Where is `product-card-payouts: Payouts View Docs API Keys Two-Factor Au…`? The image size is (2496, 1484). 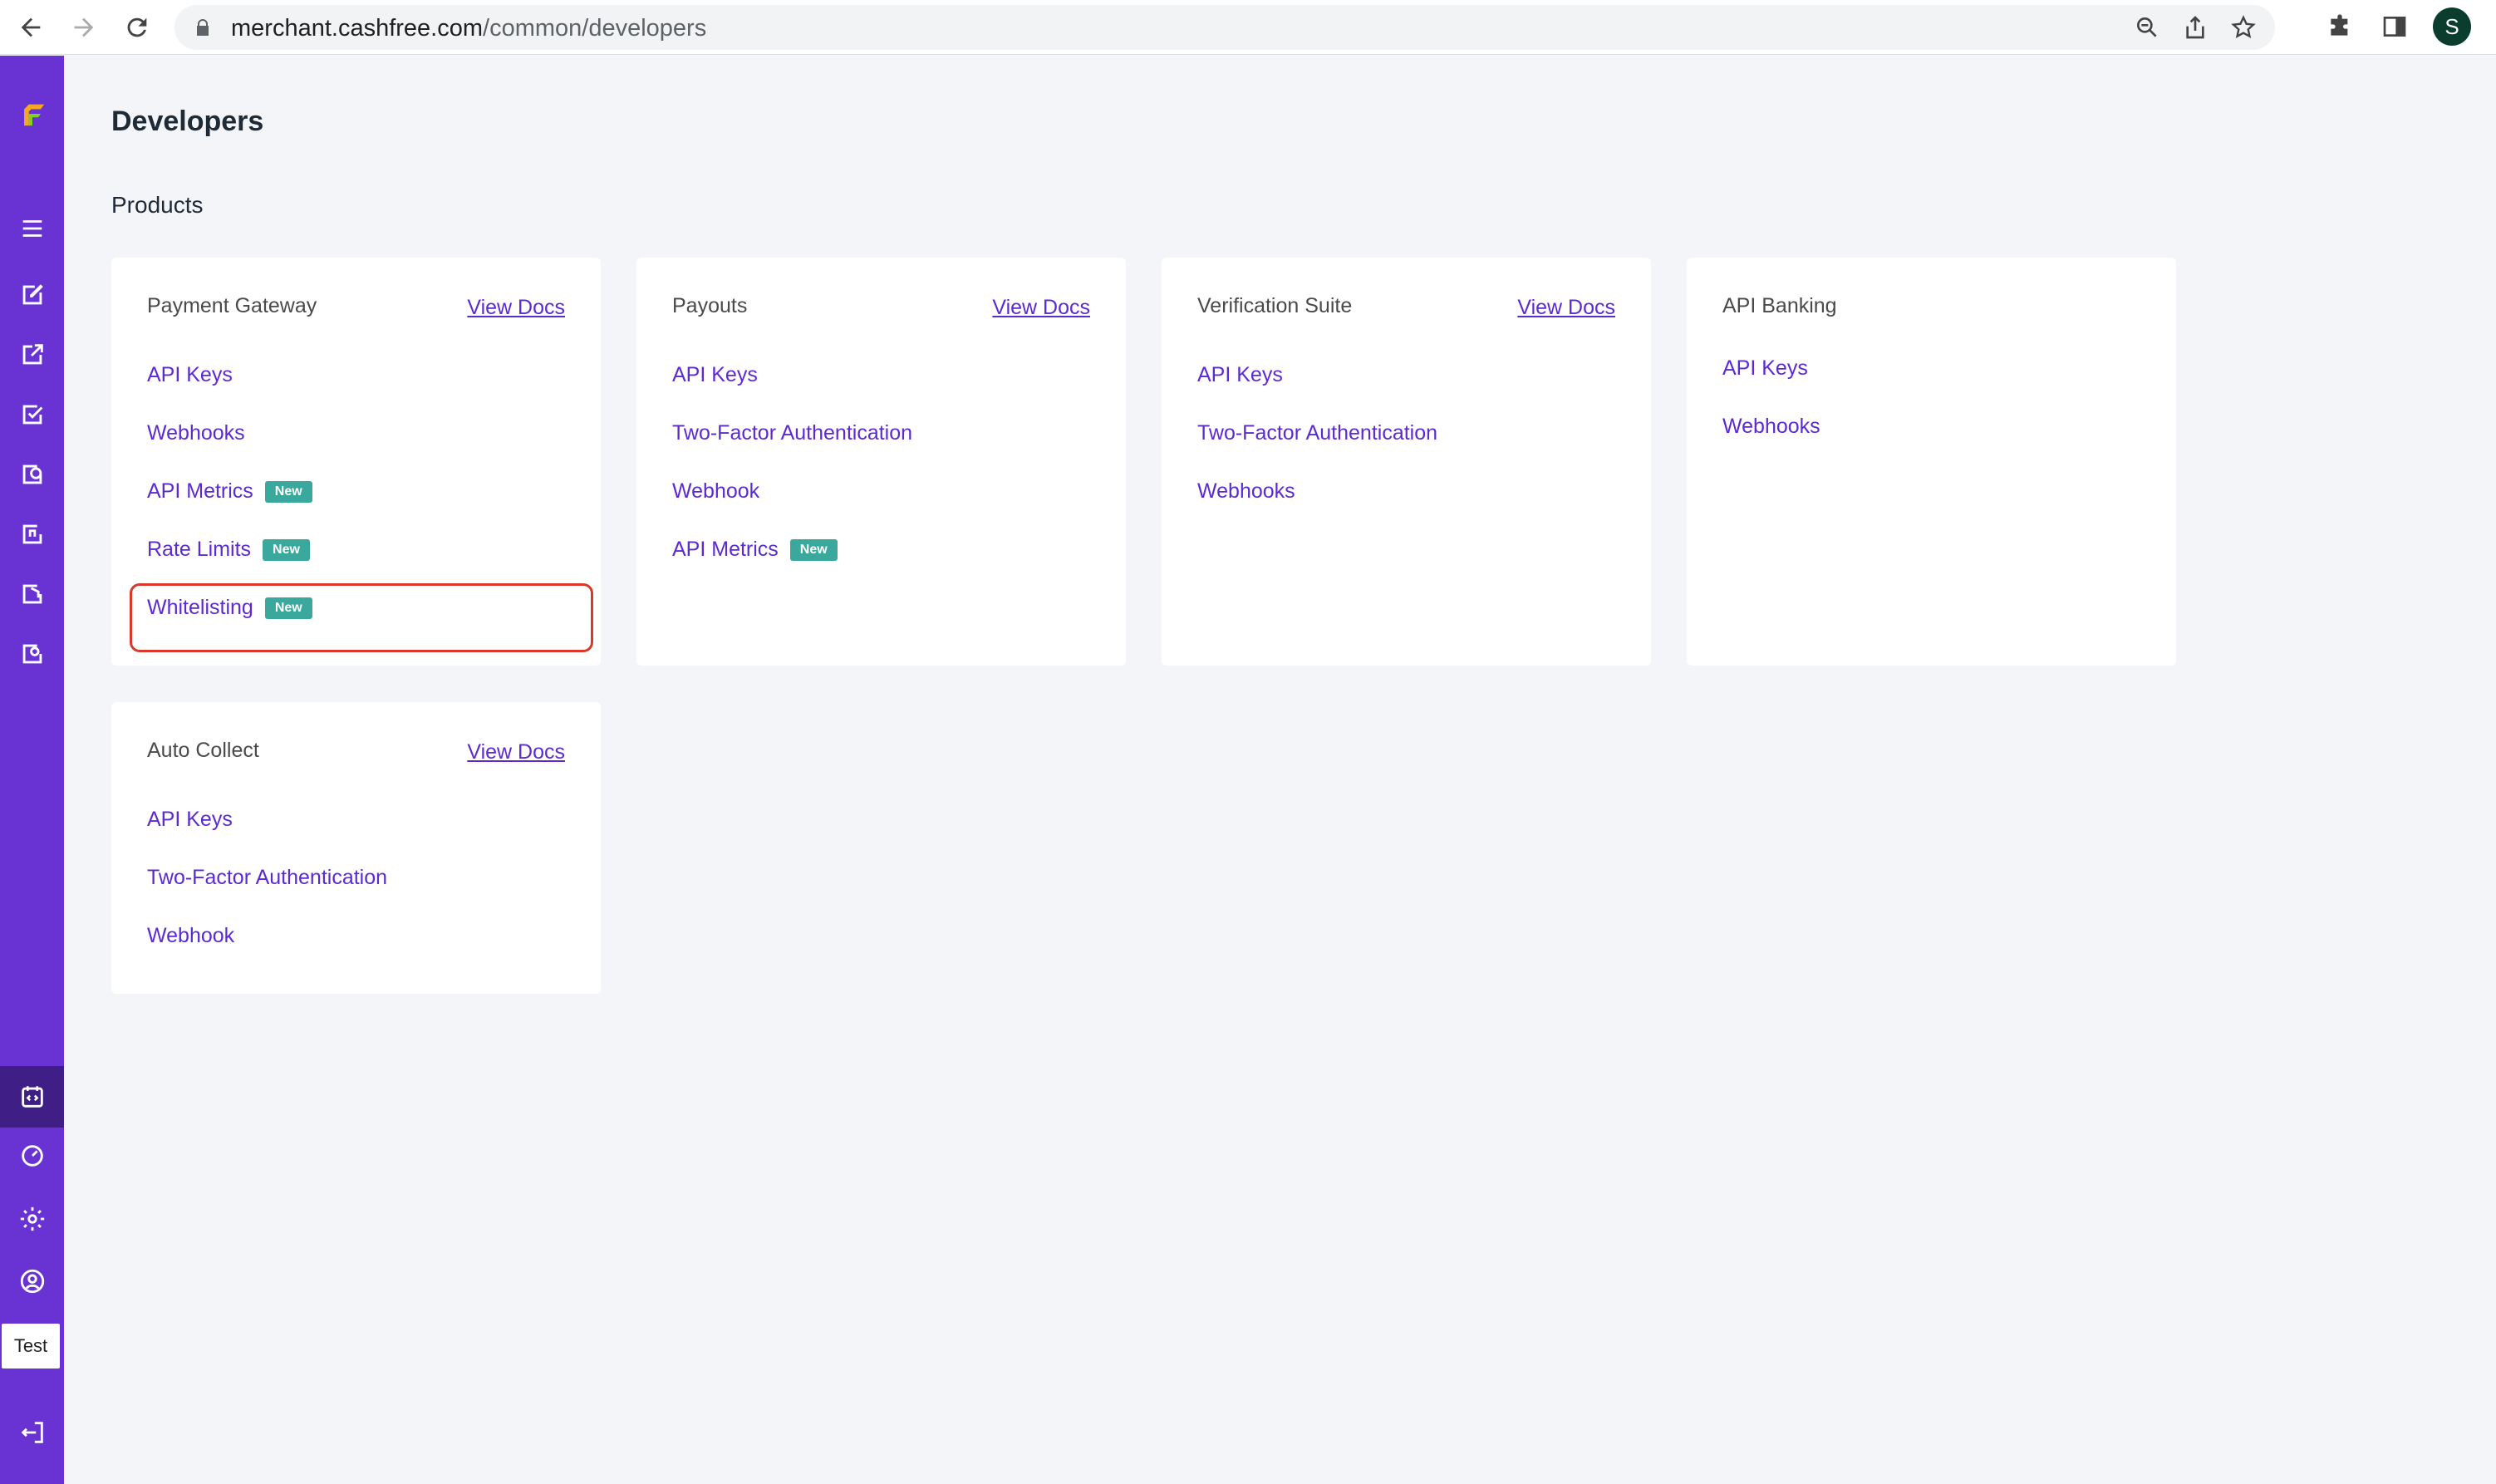
product-card-payouts: Payouts View Docs API Keys Two-Factor Au… is located at coordinates (881, 462).